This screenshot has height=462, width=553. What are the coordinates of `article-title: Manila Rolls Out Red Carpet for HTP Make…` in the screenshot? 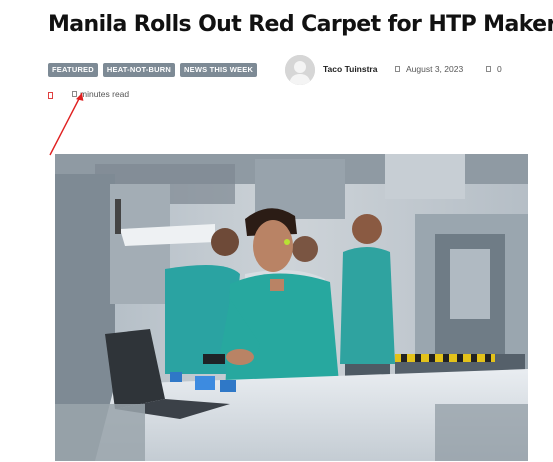 It's located at (300, 24).